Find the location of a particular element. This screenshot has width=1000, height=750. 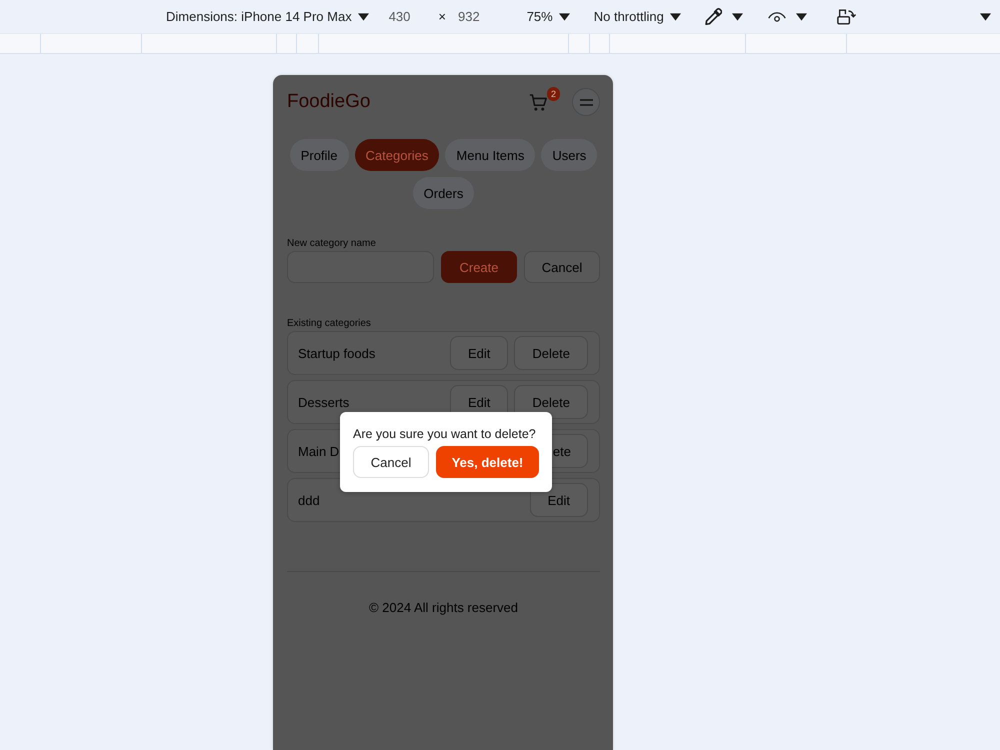

eyedropper-icon is located at coordinates (713, 16).